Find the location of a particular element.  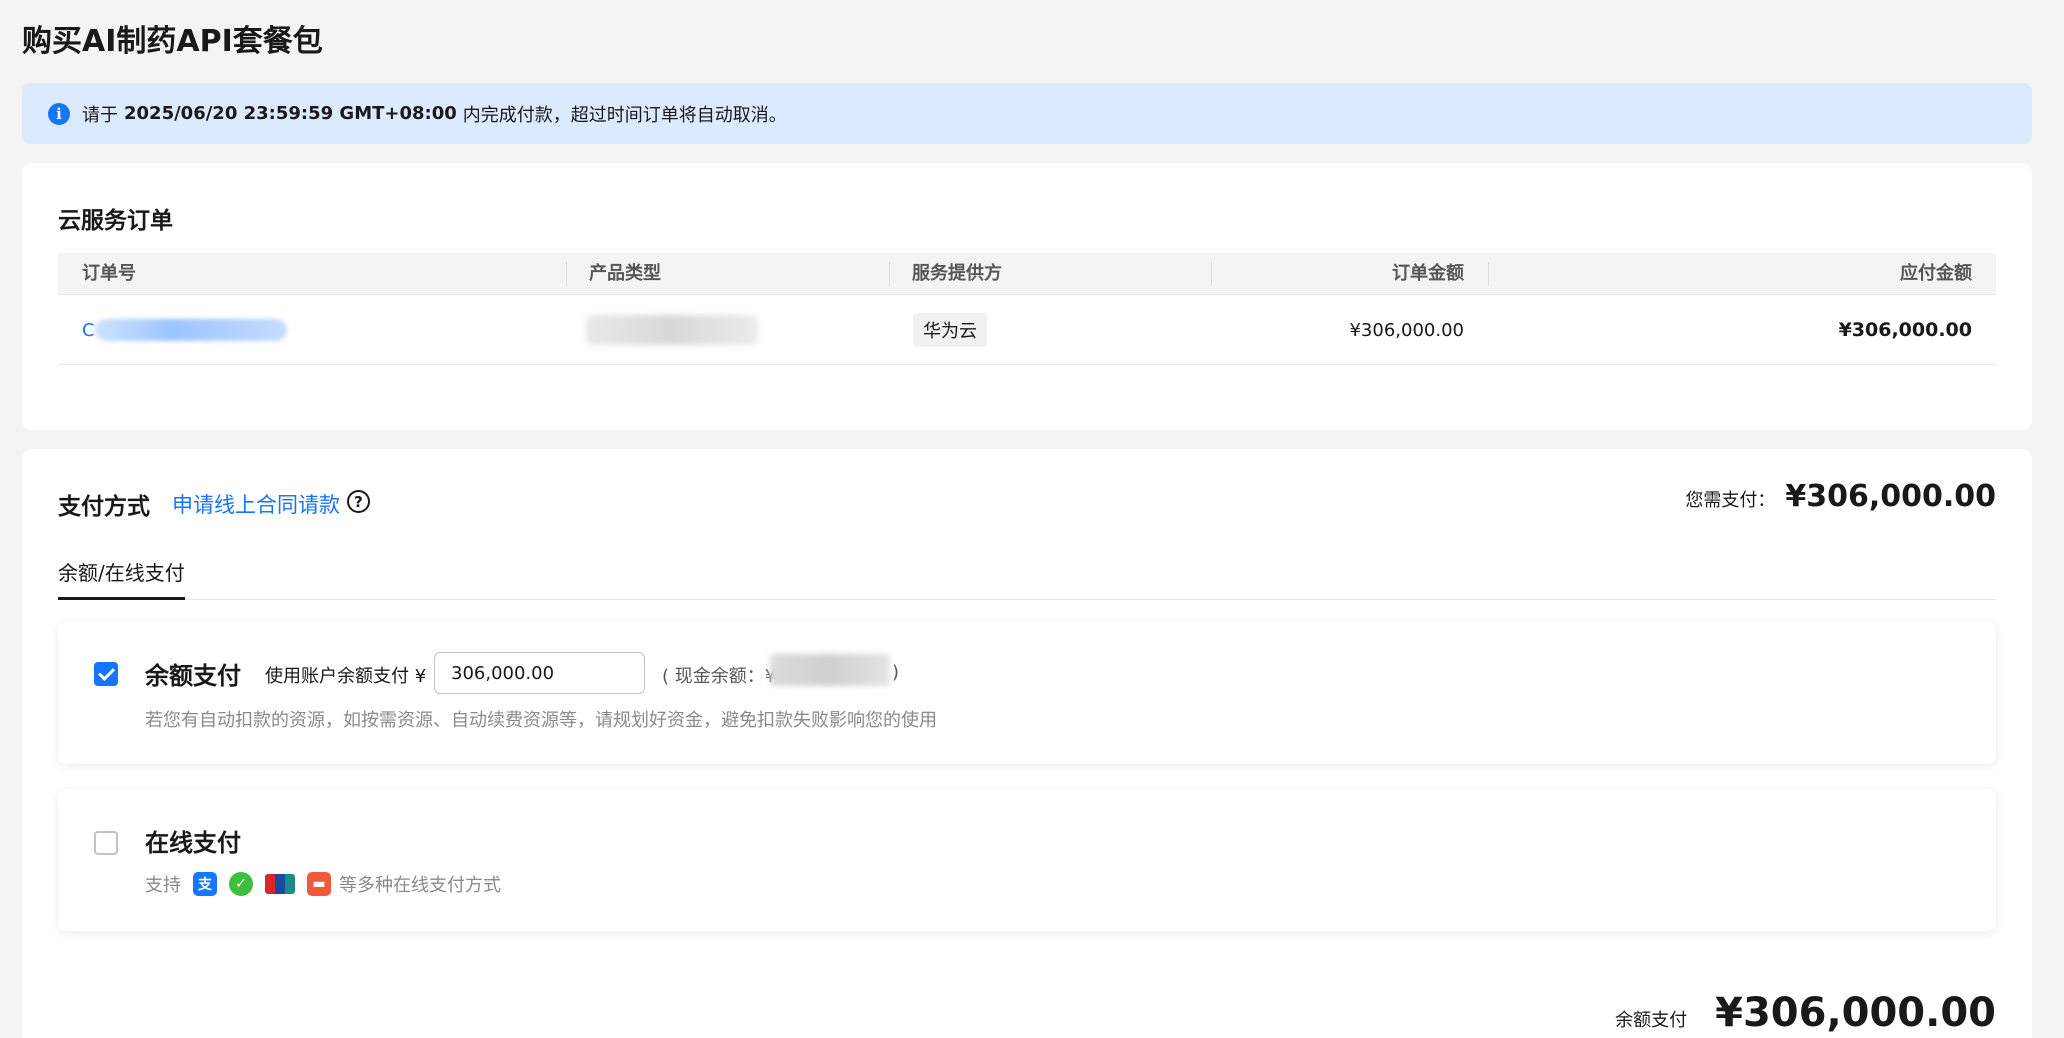

payment-section-title: 支付方式 is located at coordinates (104, 507).